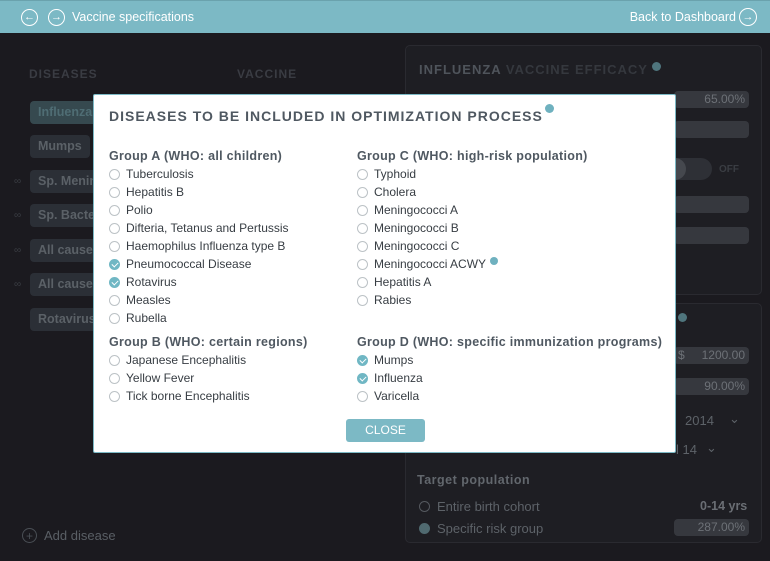 This screenshot has height=561, width=770. What do you see at coordinates (199, 318) in the screenshot?
I see `option-rubella: Rubella` at bounding box center [199, 318].